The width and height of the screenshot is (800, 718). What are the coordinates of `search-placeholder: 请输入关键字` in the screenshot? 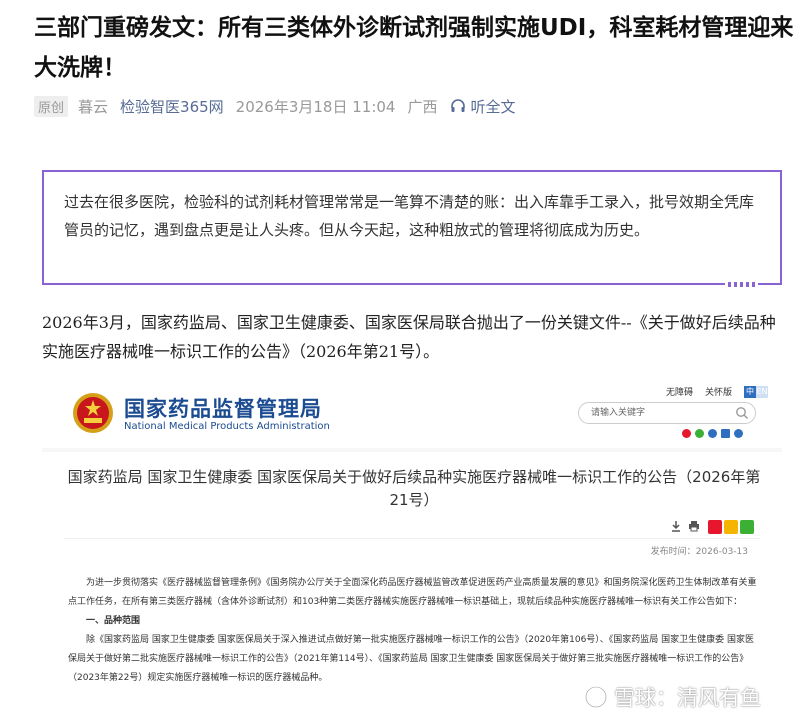 It's located at (618, 413).